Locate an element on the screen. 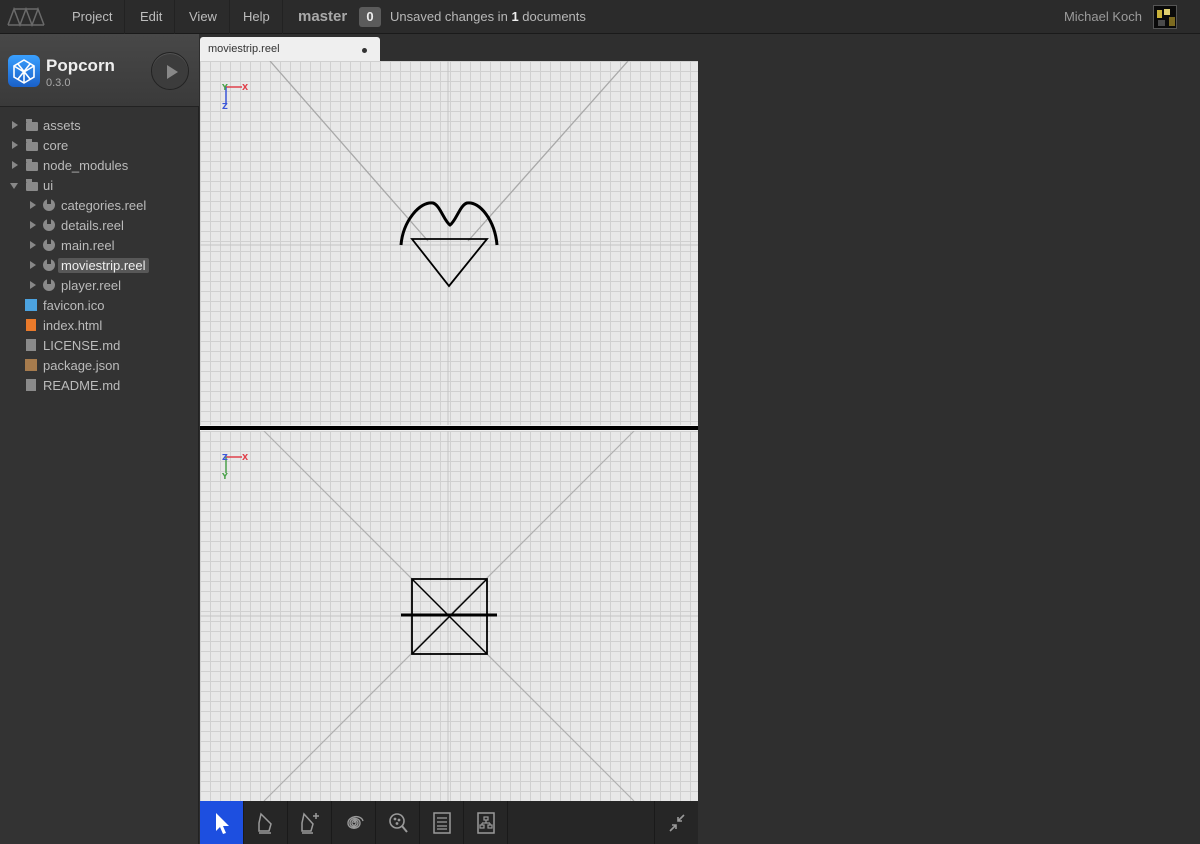 The width and height of the screenshot is (1200, 844). run-button is located at coordinates (170, 71).